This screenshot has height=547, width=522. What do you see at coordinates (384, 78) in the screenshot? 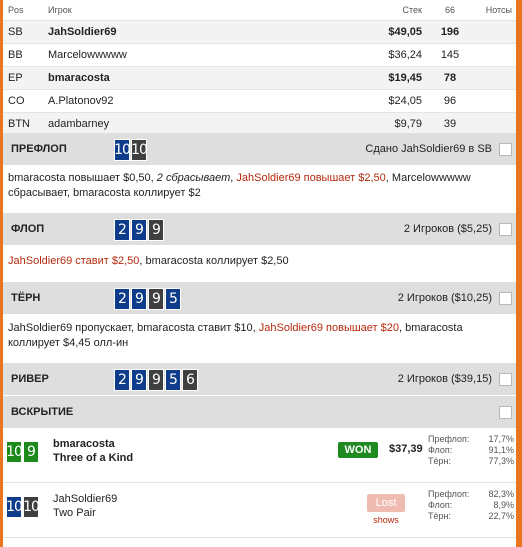
I see `player-stack: $19,45` at bounding box center [384, 78].